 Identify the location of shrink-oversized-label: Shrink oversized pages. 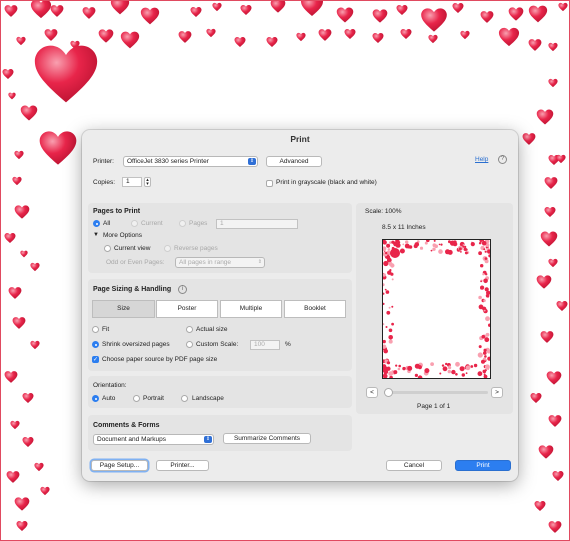
(136, 344).